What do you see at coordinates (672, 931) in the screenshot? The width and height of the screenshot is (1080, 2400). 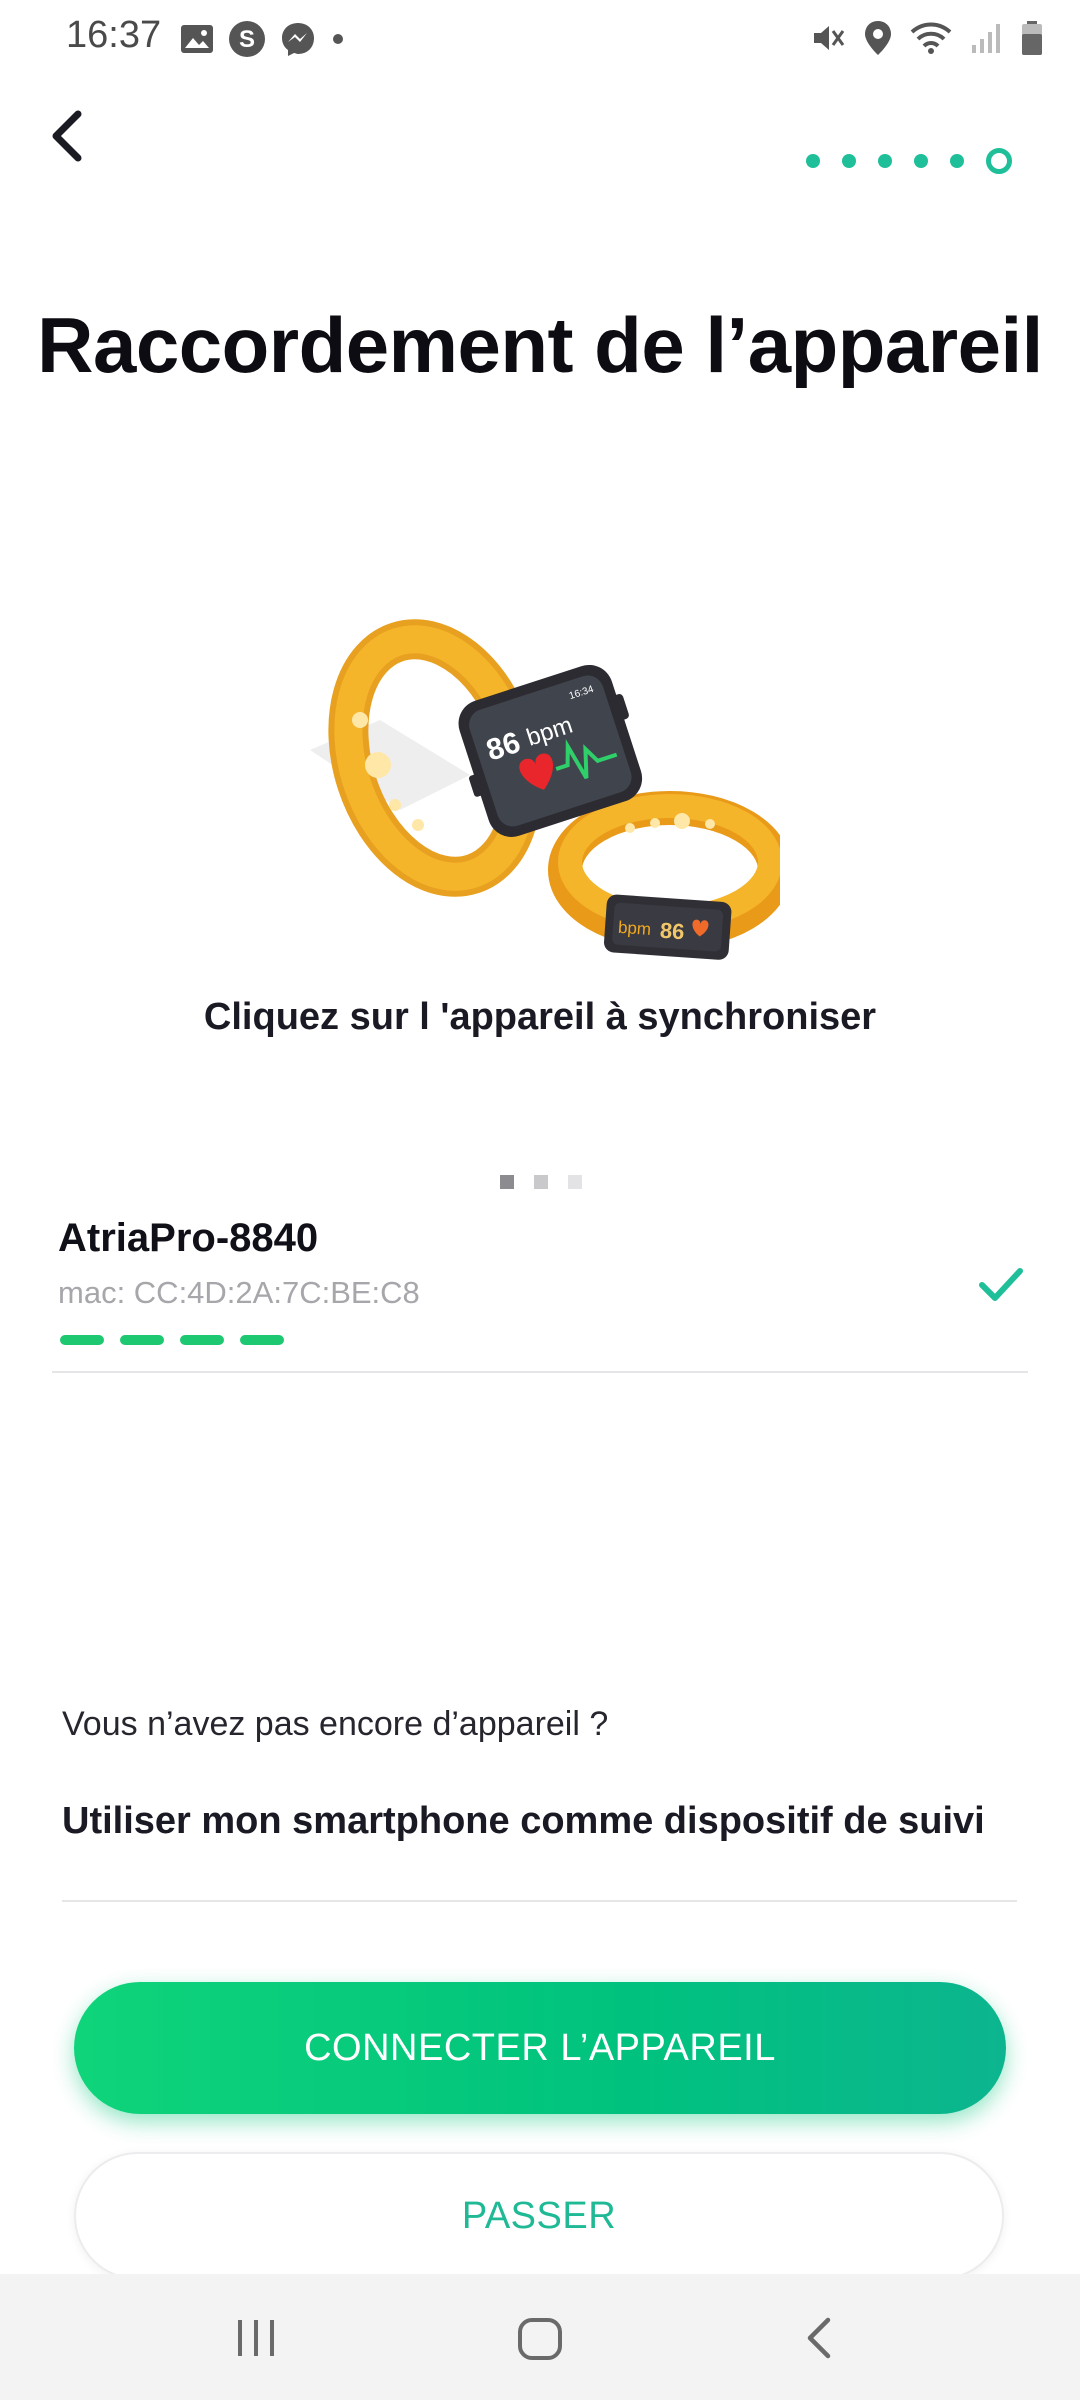 I see `svg-text: 86` at bounding box center [672, 931].